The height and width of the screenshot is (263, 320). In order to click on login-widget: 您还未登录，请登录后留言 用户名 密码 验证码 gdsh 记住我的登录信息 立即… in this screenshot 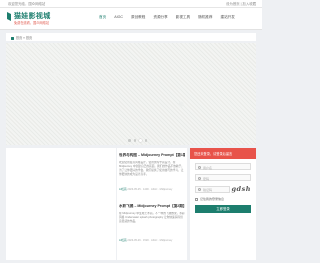, I will do `click(223, 204)`.